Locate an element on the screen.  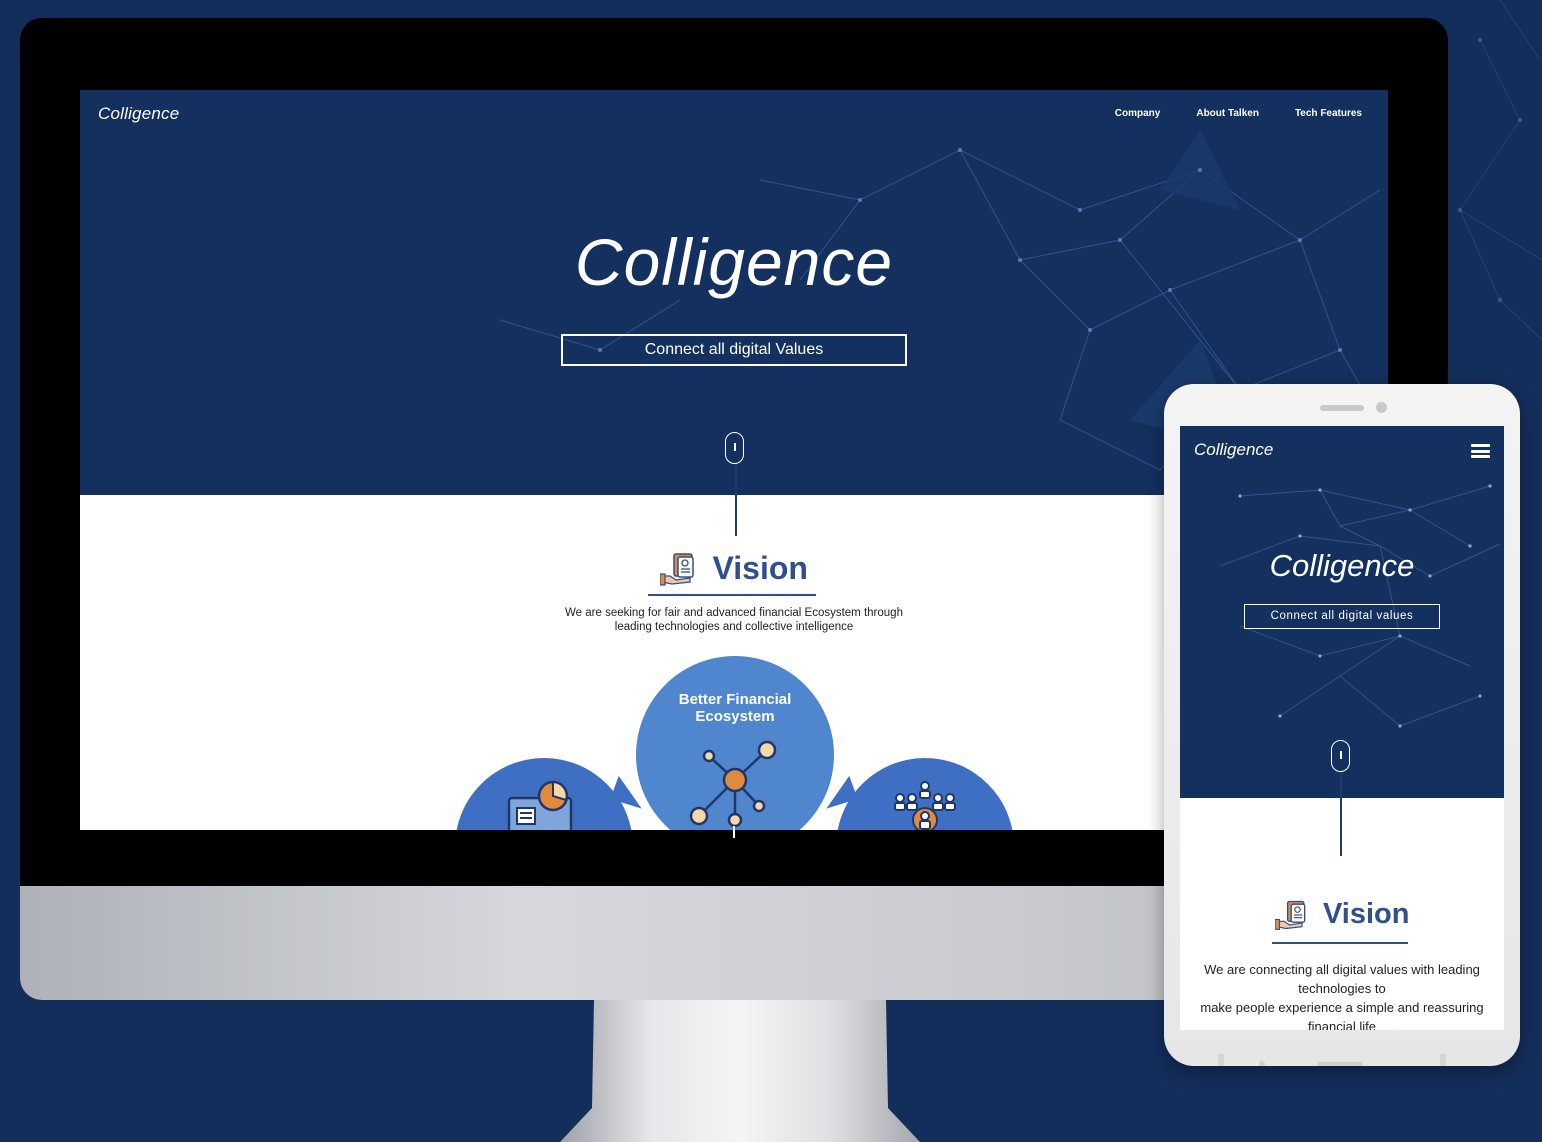
main-navigation: Company About Talken Tech Features is located at coordinates (1238, 113).